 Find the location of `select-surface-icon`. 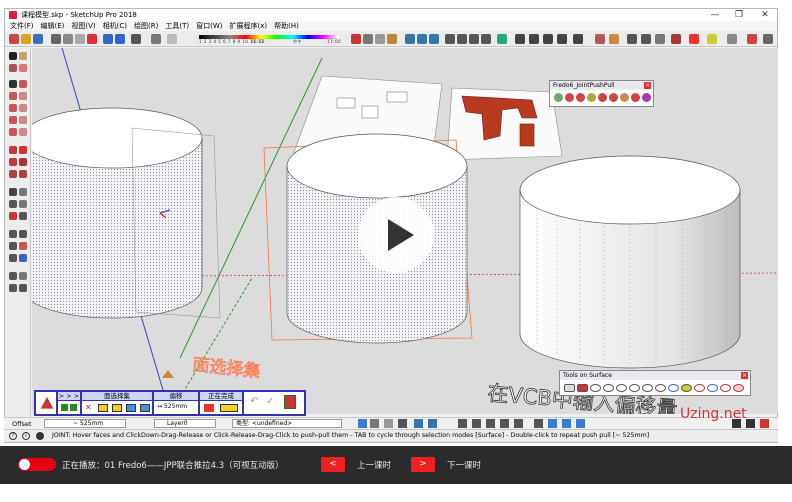

select-surface-icon is located at coordinates (103, 408).